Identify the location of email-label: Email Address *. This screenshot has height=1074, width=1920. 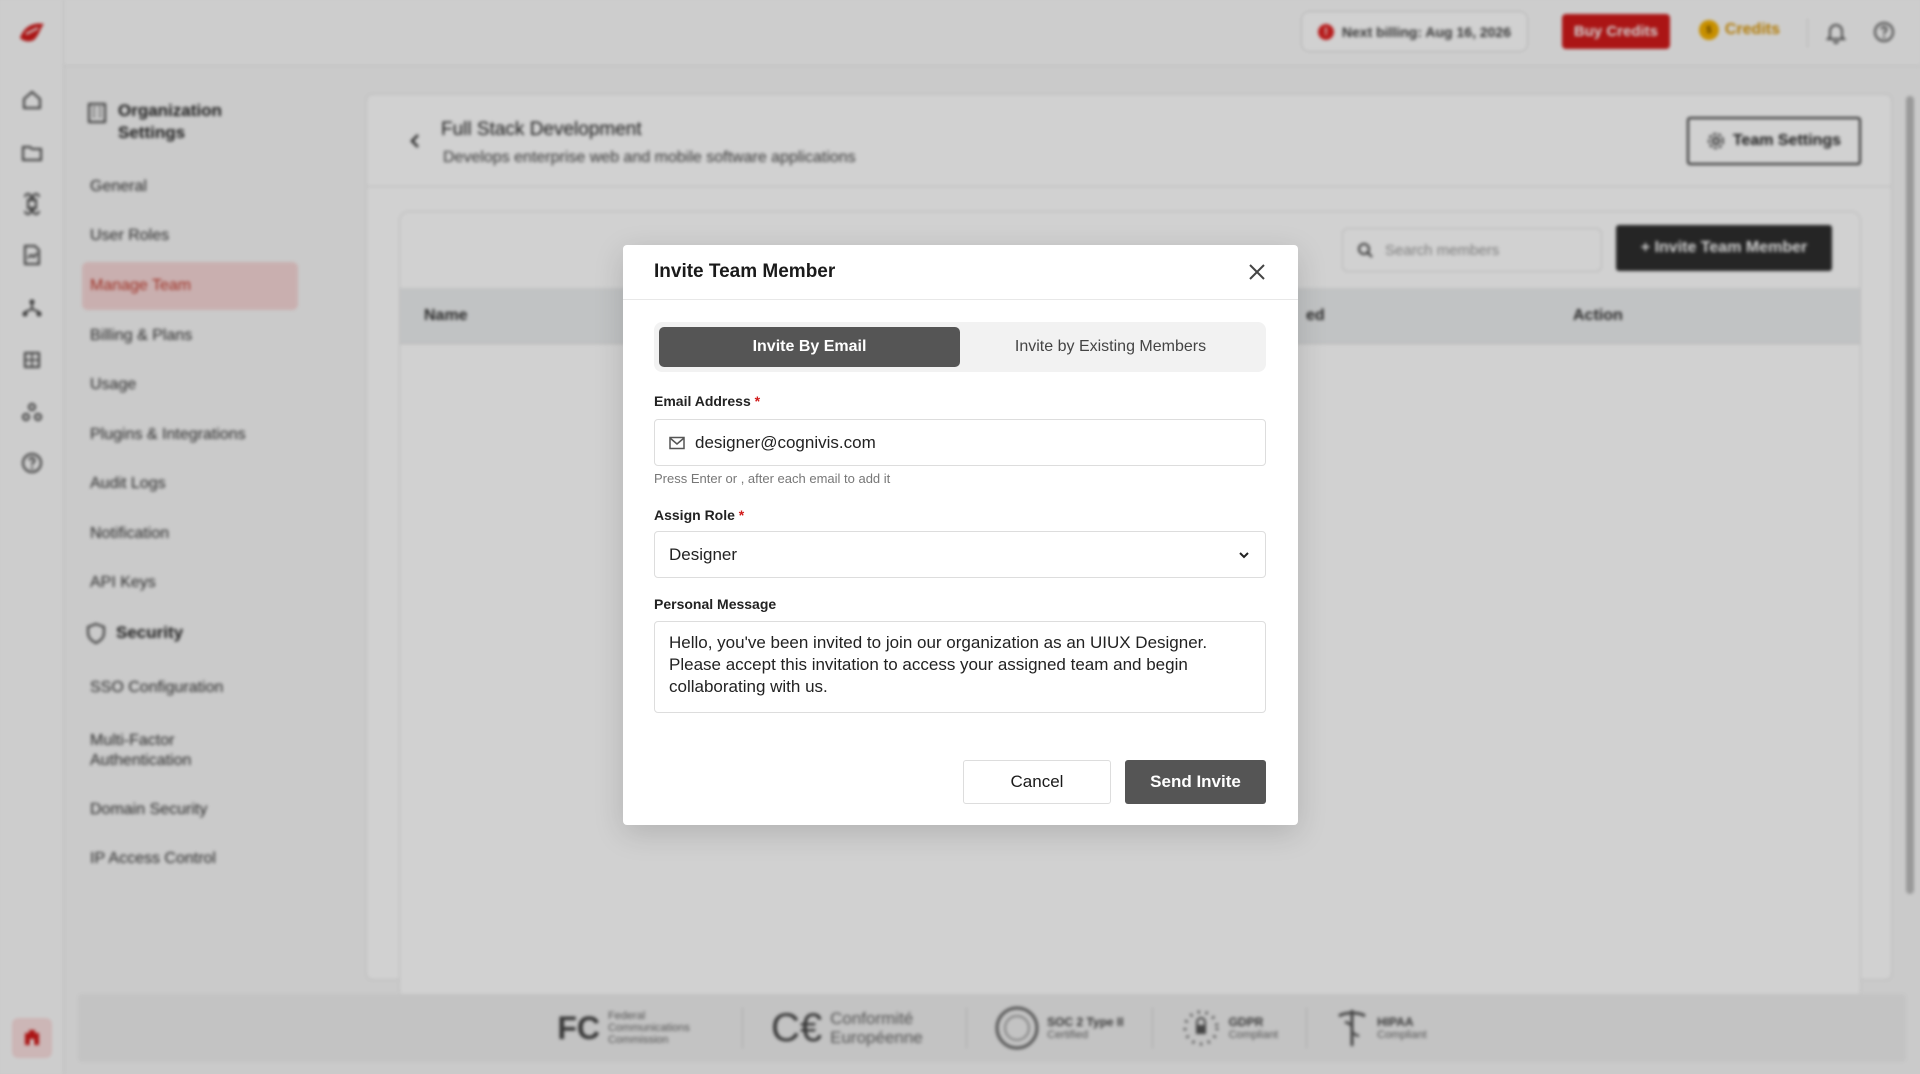
(707, 401).